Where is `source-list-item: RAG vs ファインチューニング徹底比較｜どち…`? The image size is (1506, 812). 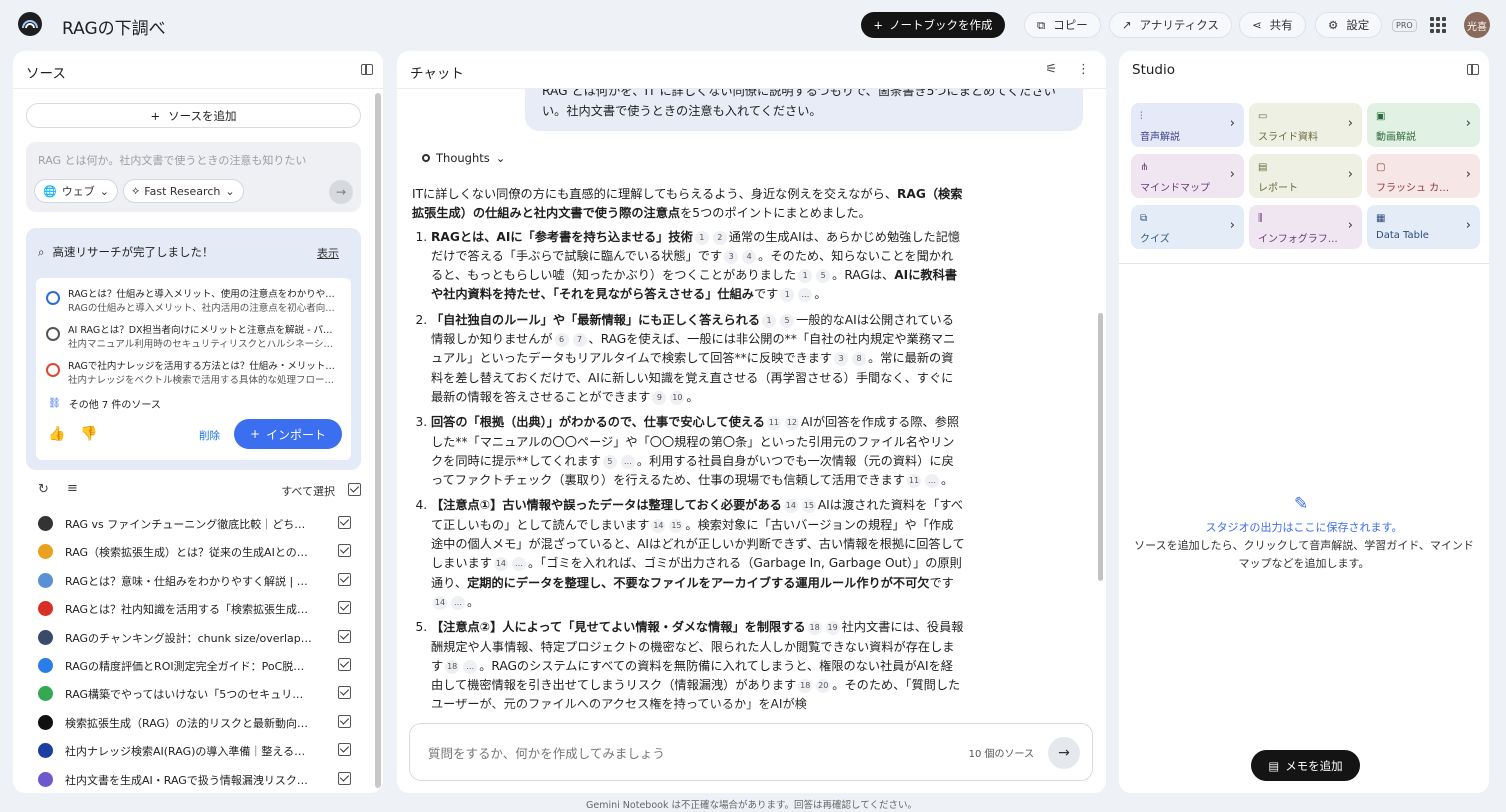 source-list-item: RAG vs ファインチューニング徹底比較｜どち… is located at coordinates (193, 523).